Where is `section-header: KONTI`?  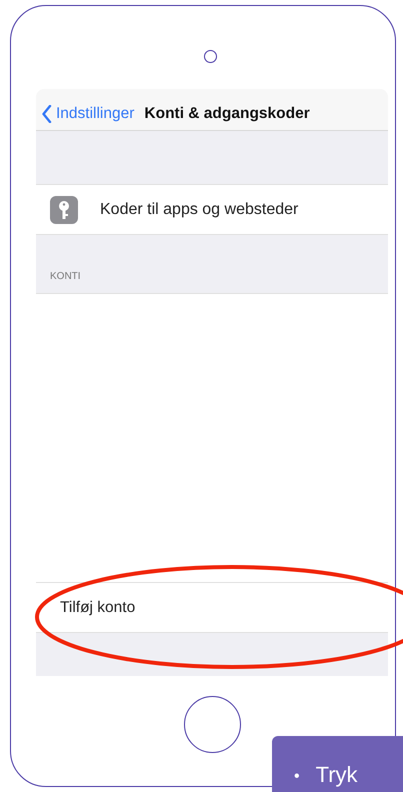 section-header: KONTI is located at coordinates (65, 276).